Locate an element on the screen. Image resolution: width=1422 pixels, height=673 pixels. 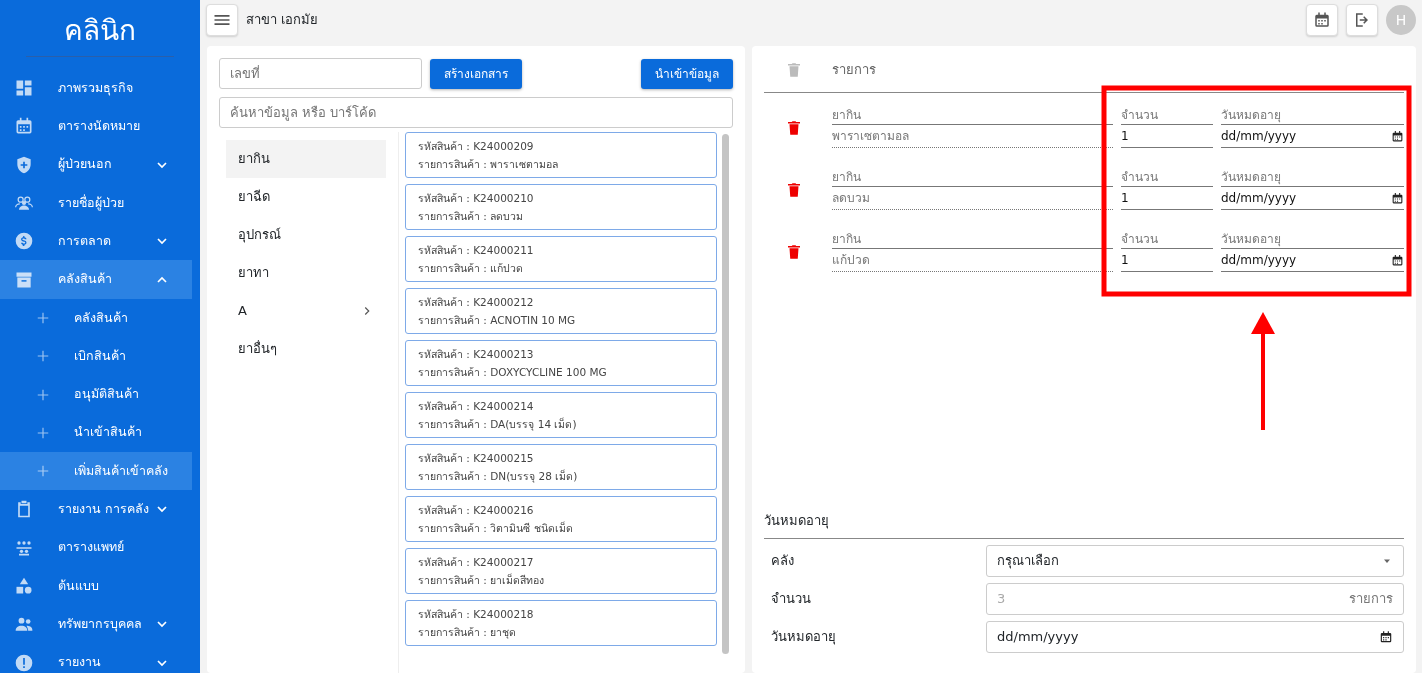
product-code: รหัสสินค้า : K24000213 is located at coordinates (476, 354).